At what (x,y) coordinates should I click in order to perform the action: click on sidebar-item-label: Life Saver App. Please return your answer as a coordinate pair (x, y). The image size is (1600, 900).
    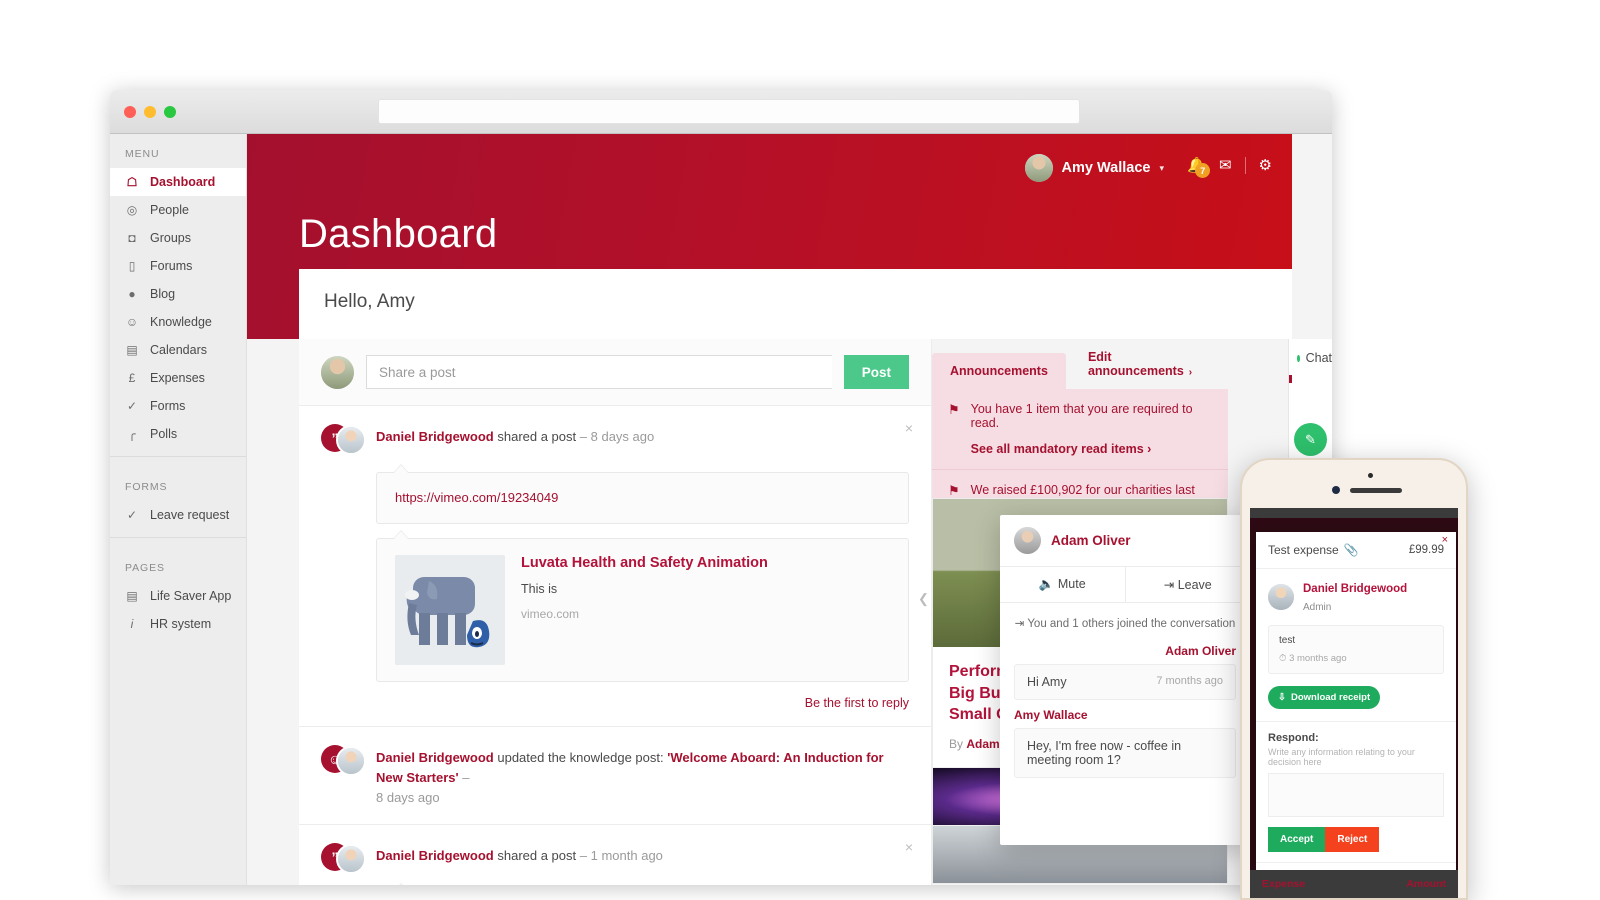
    Looking at the image, I should click on (191, 596).